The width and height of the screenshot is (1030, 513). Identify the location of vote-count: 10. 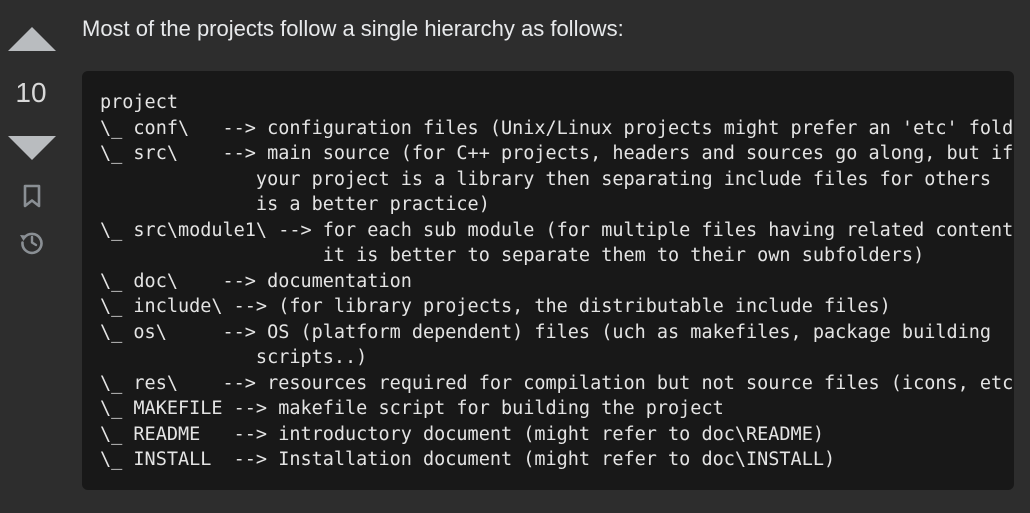
(31, 92).